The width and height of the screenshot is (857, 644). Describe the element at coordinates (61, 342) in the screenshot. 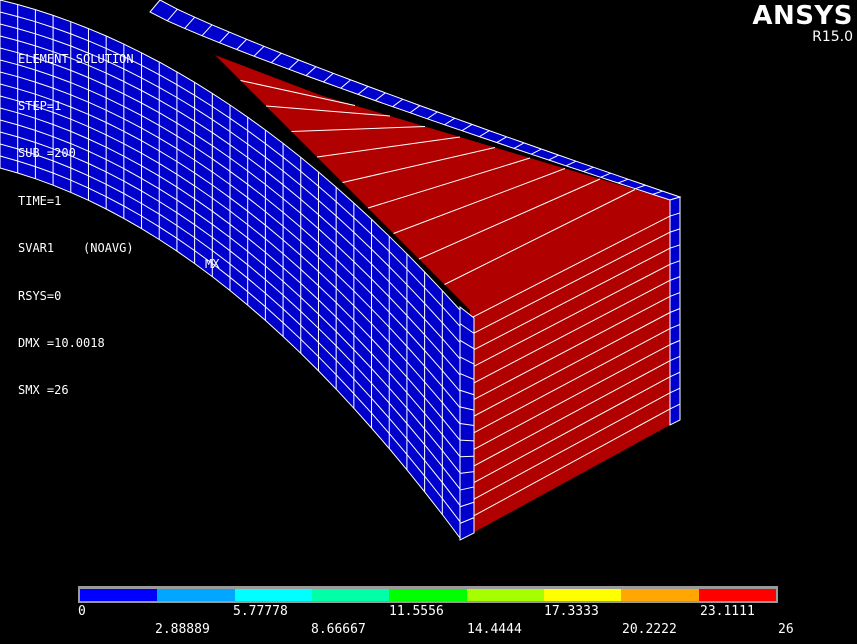

I see `info-line-dmx: DMX =10.0018` at that location.